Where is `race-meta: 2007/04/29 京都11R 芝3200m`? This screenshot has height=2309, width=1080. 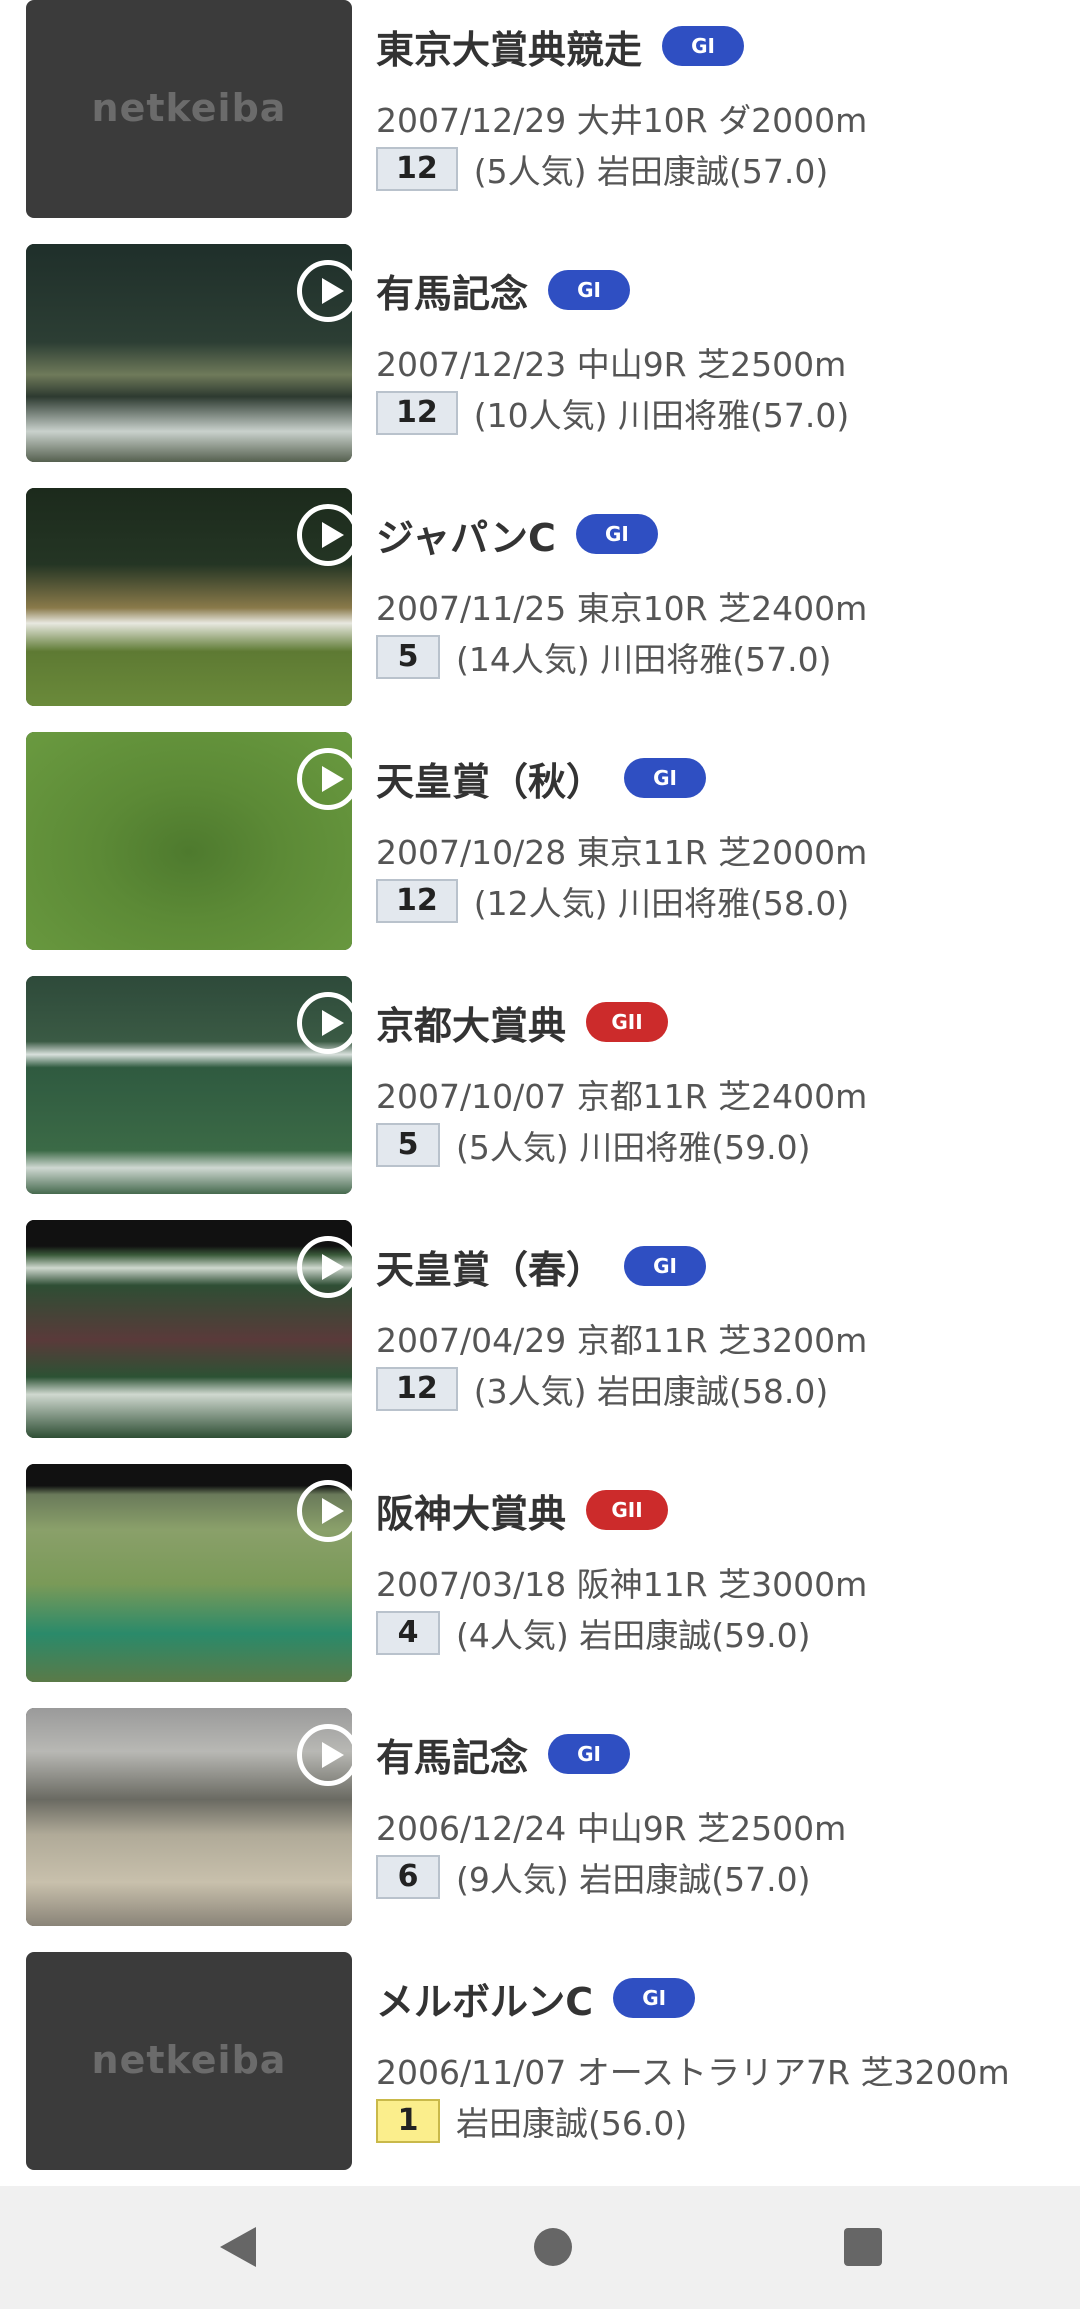
race-meta: 2007/04/29 京都11R 芝3200m is located at coordinates (622, 1340).